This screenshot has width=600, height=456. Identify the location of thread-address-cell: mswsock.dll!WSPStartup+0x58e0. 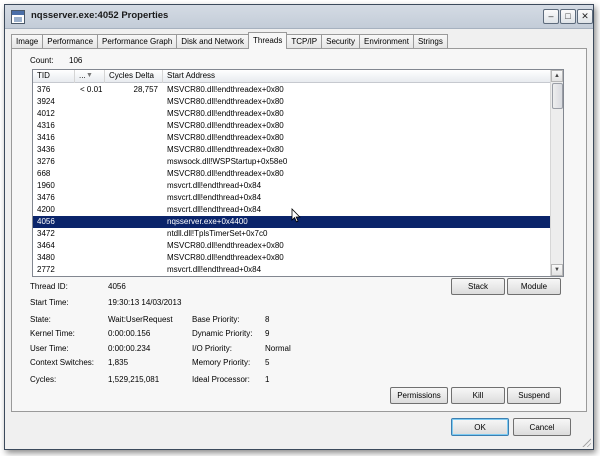
(227, 161).